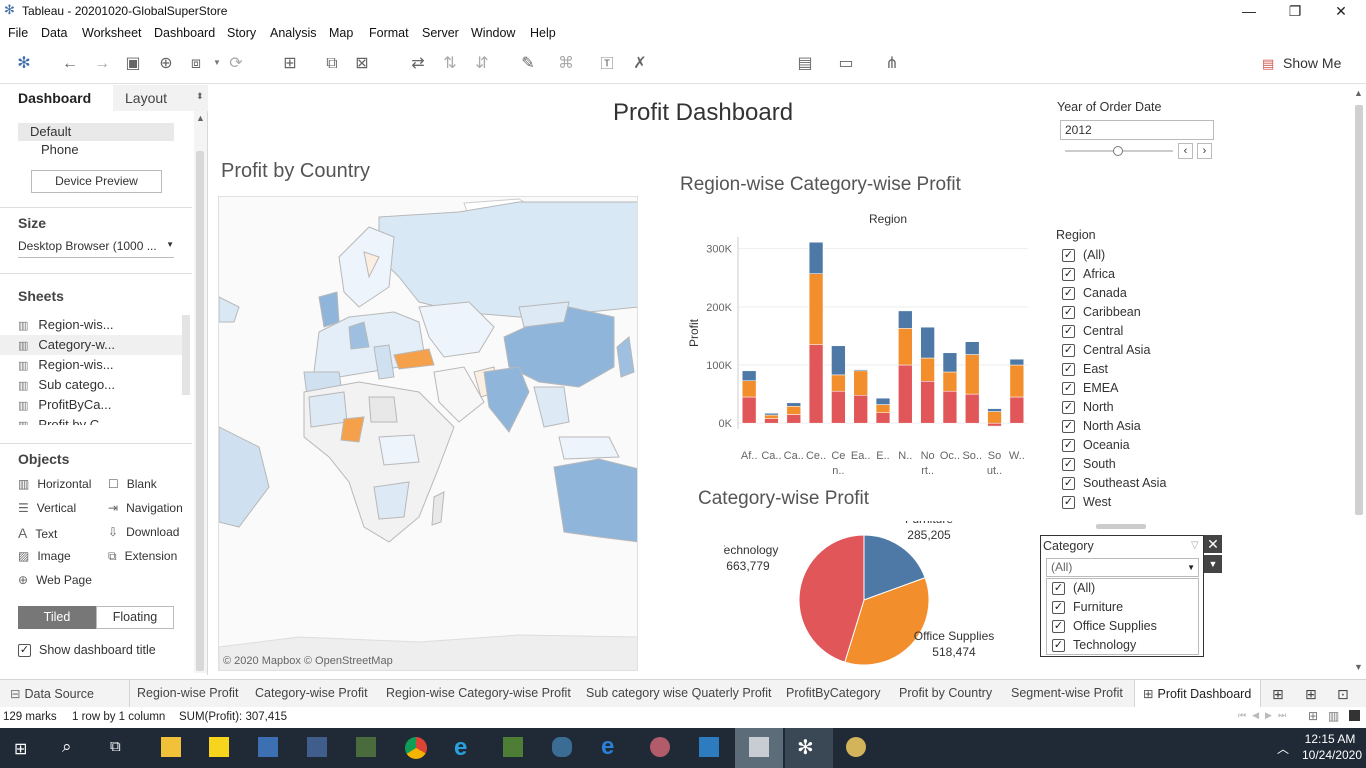 This screenshot has height=768, width=1366. What do you see at coordinates (166, 64) in the screenshot?
I see `new-data-source-icon: ⊕` at bounding box center [166, 64].